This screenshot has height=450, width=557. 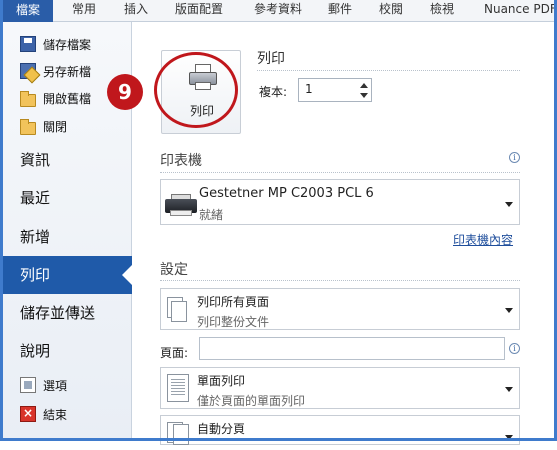 I want to click on tab-home: 常用, so click(x=84, y=11).